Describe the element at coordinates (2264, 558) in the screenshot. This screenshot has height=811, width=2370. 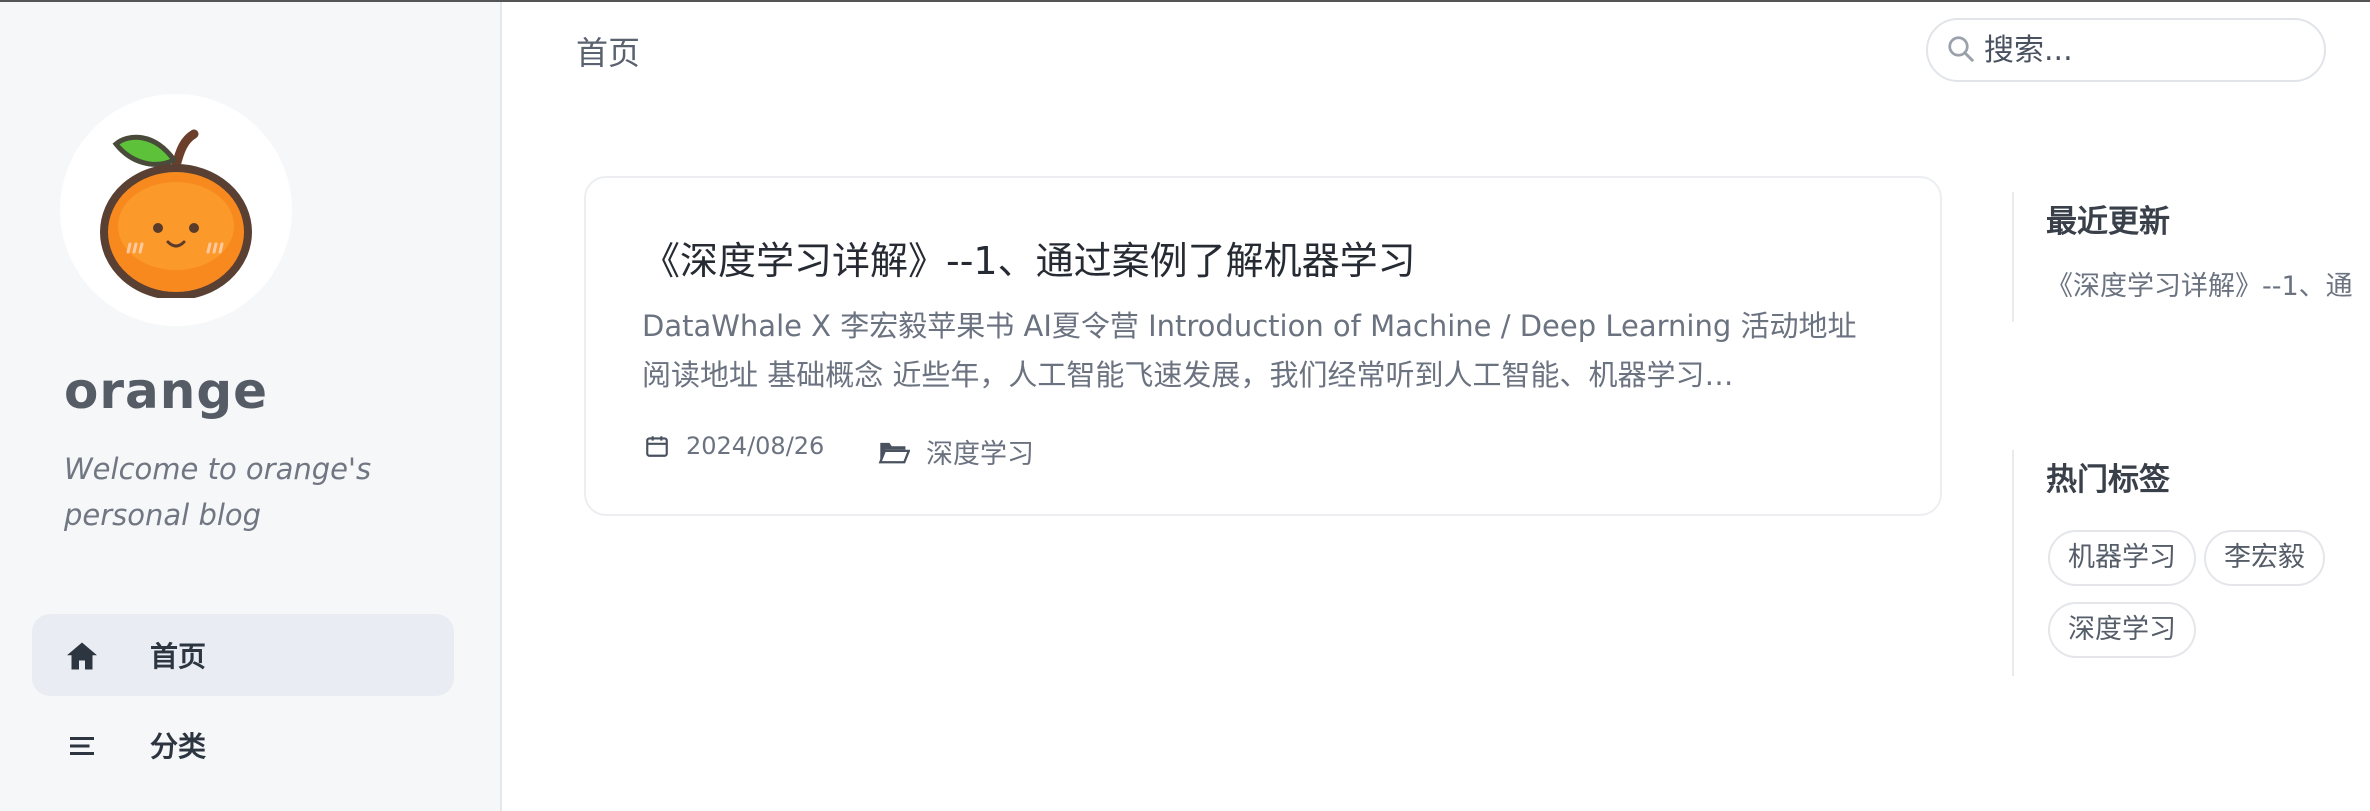
I see `tag-chip: 李宏毅` at that location.